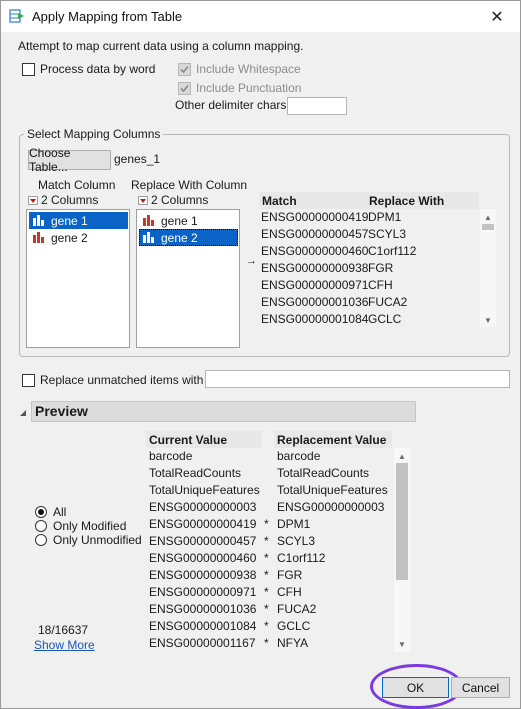 The height and width of the screenshot is (709, 521). Describe the element at coordinates (203, 541) in the screenshot. I see `preview-cell-current: ENSG00000000457` at that location.